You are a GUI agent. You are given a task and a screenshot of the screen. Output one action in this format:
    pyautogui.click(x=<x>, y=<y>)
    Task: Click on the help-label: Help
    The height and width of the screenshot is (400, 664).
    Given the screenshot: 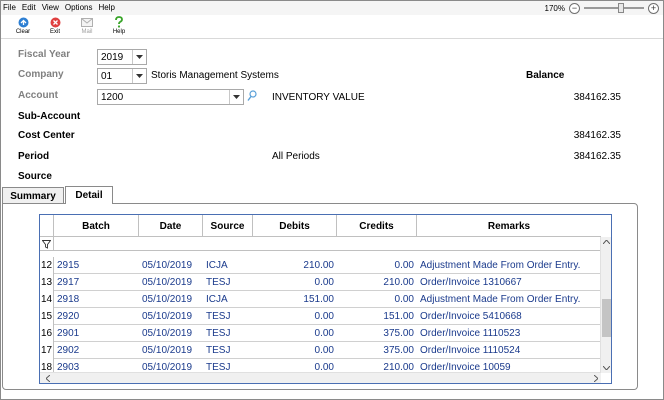 What is the action you would take?
    pyautogui.click(x=119, y=32)
    